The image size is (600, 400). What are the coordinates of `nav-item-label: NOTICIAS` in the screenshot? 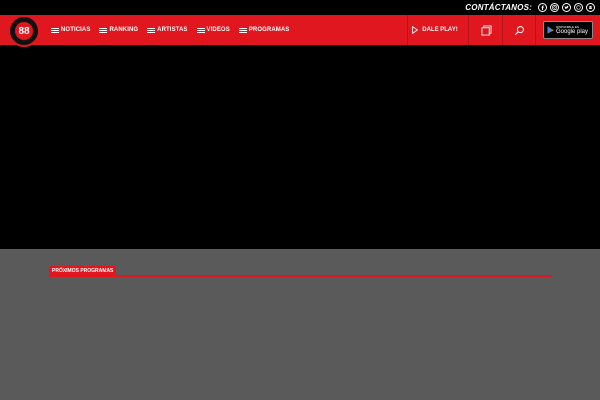 It's located at (76, 30).